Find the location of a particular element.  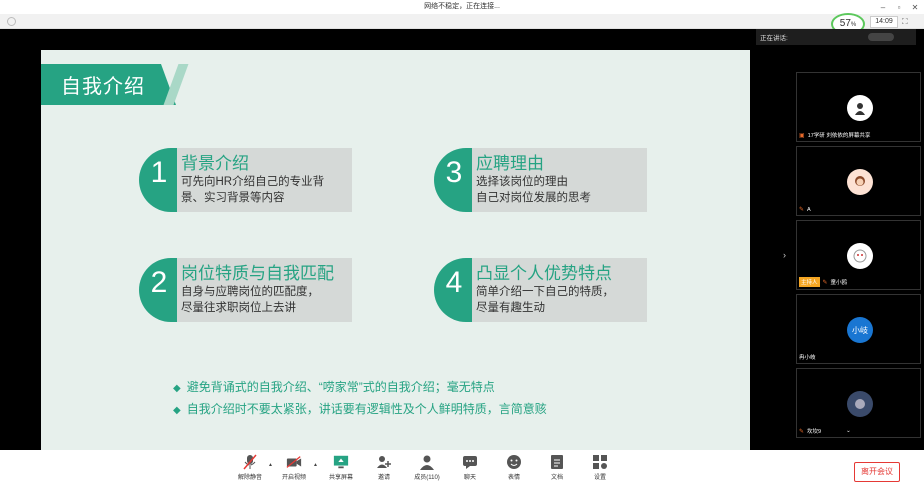

slide-card-3: 3 应聘理由 选择该岗位的理由 自己对岗位发展的思考 is located at coordinates (541, 180).